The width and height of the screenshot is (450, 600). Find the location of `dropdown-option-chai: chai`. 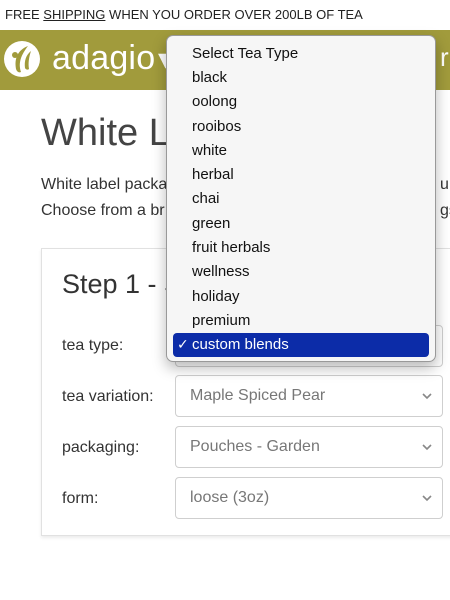

dropdown-option-chai: chai is located at coordinates (301, 199).